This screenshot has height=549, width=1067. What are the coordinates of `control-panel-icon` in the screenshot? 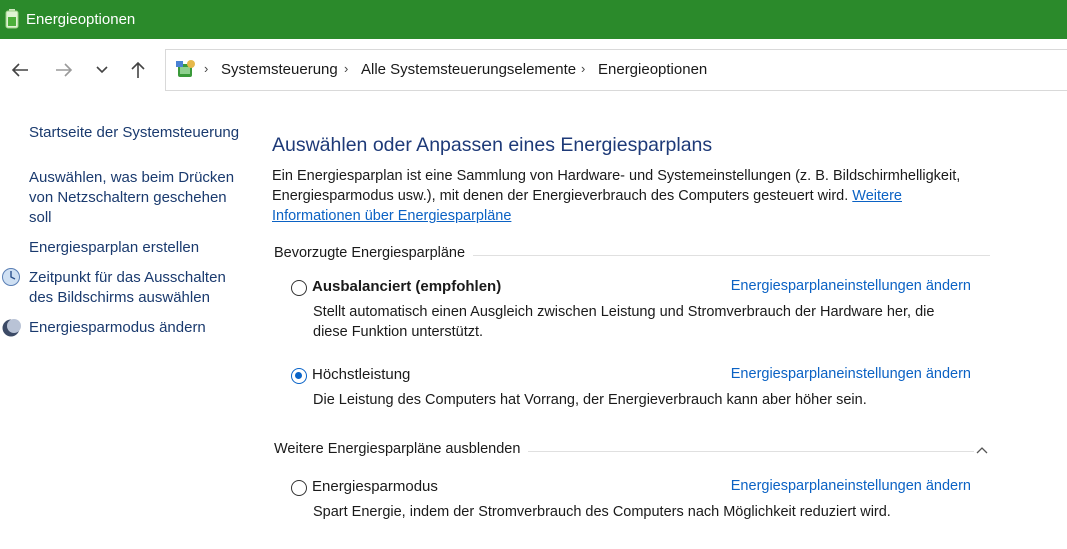 It's located at (186, 69).